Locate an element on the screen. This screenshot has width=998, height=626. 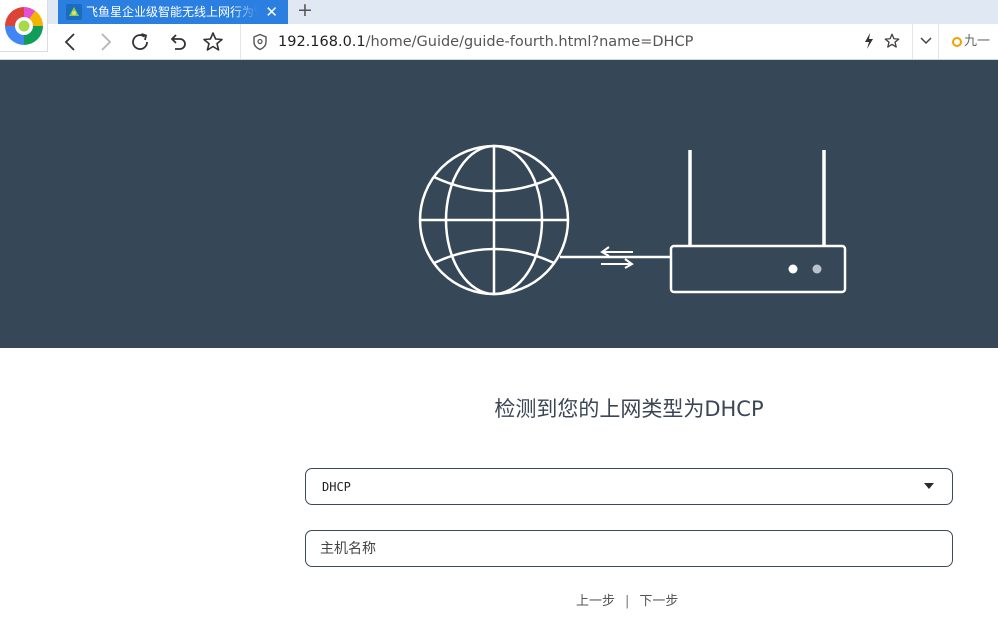
lightning-icon is located at coordinates (869, 41).